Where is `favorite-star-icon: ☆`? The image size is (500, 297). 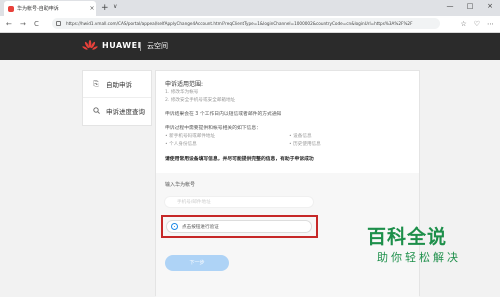
favorite-star-icon: ☆ is located at coordinates (463, 24).